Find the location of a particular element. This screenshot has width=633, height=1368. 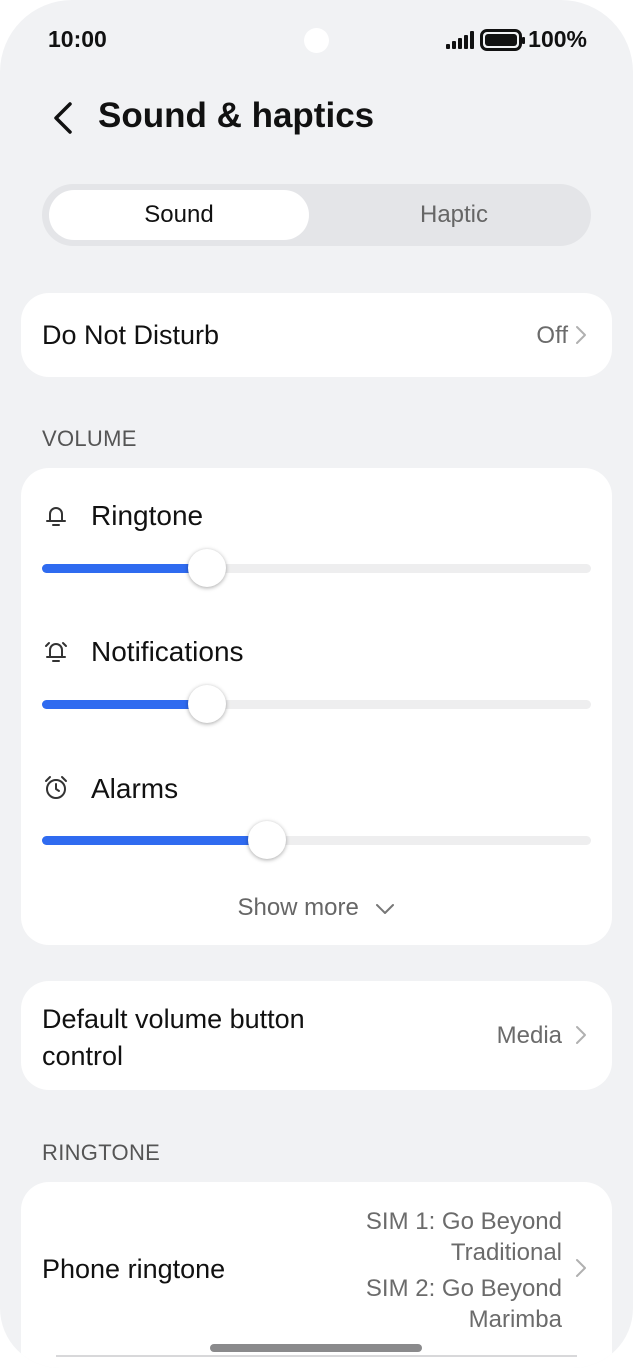

ringtone-slider is located at coordinates (316, 568).